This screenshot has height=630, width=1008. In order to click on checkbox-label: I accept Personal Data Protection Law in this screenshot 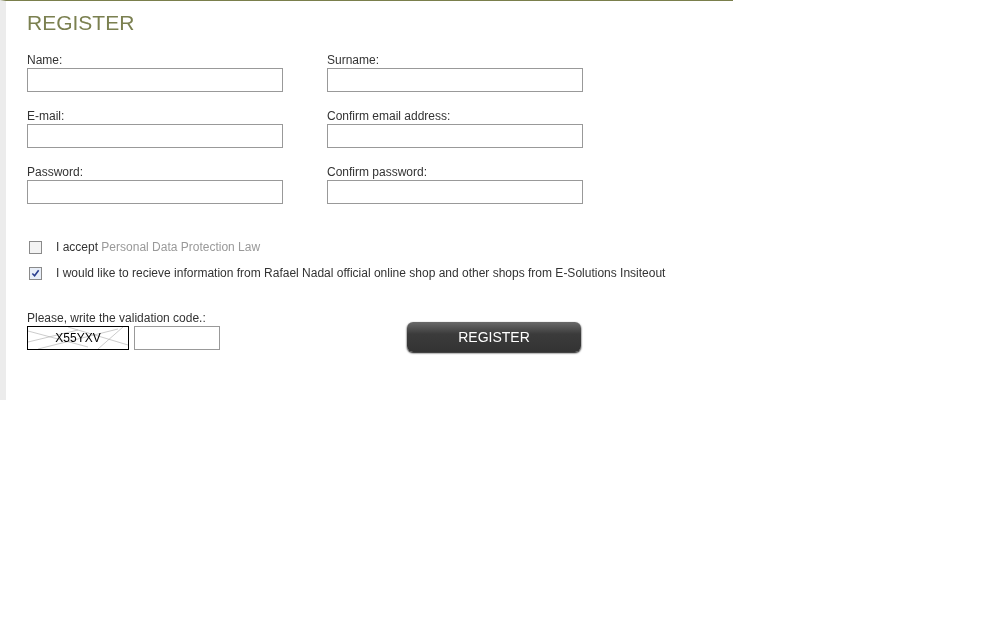, I will do `click(159, 247)`.